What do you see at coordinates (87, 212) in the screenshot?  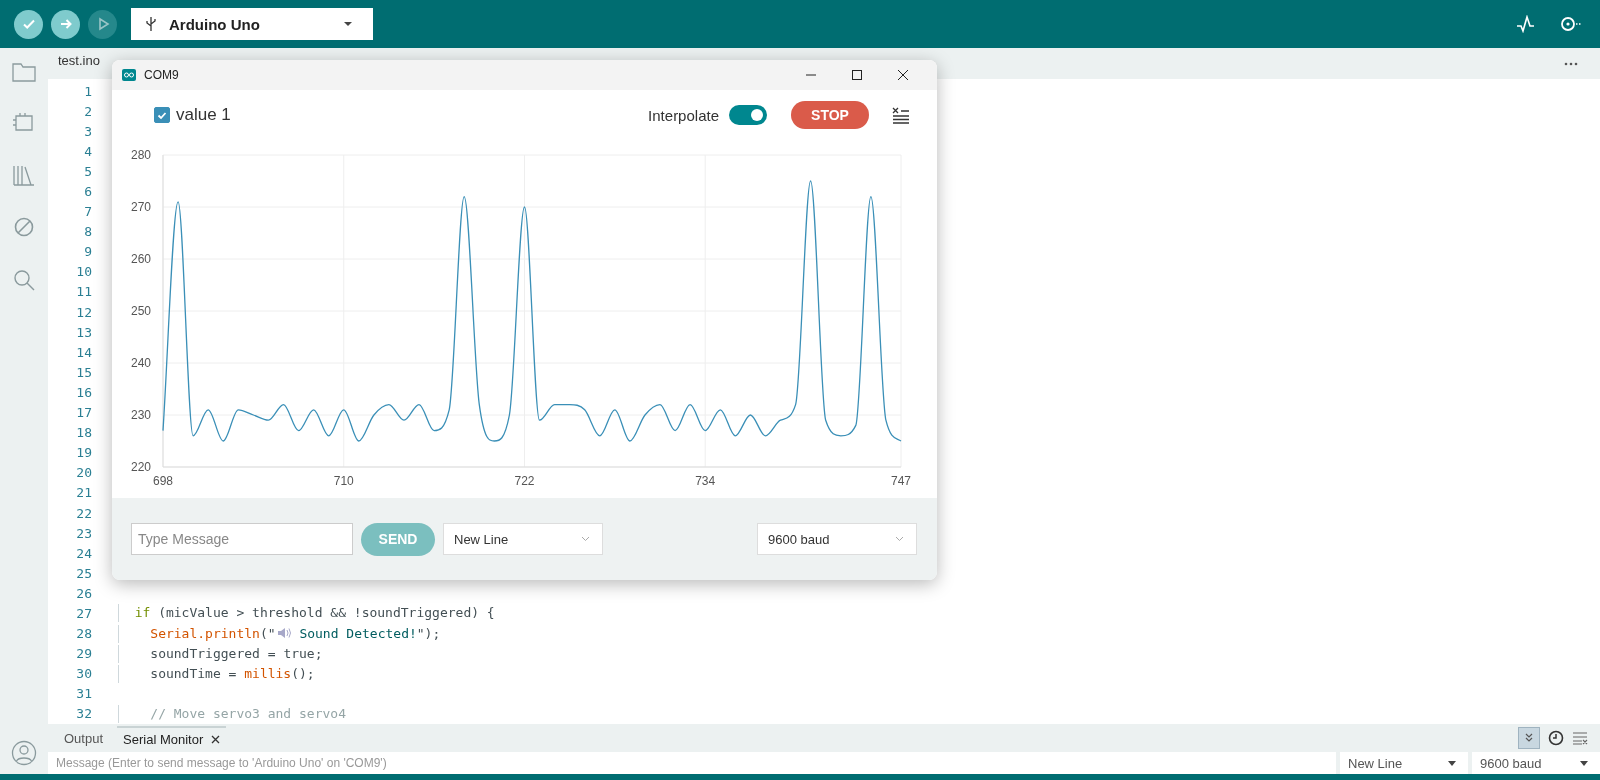 I see `line-number: 7` at bounding box center [87, 212].